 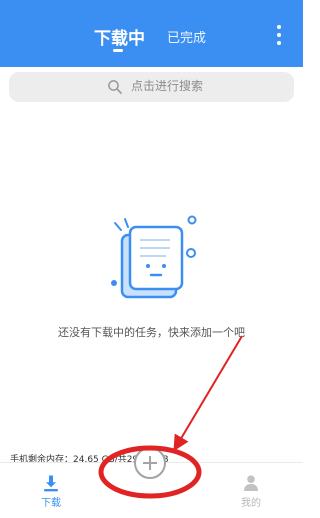 What do you see at coordinates (251, 503) in the screenshot?
I see `nav-mine-label: 我的` at bounding box center [251, 503].